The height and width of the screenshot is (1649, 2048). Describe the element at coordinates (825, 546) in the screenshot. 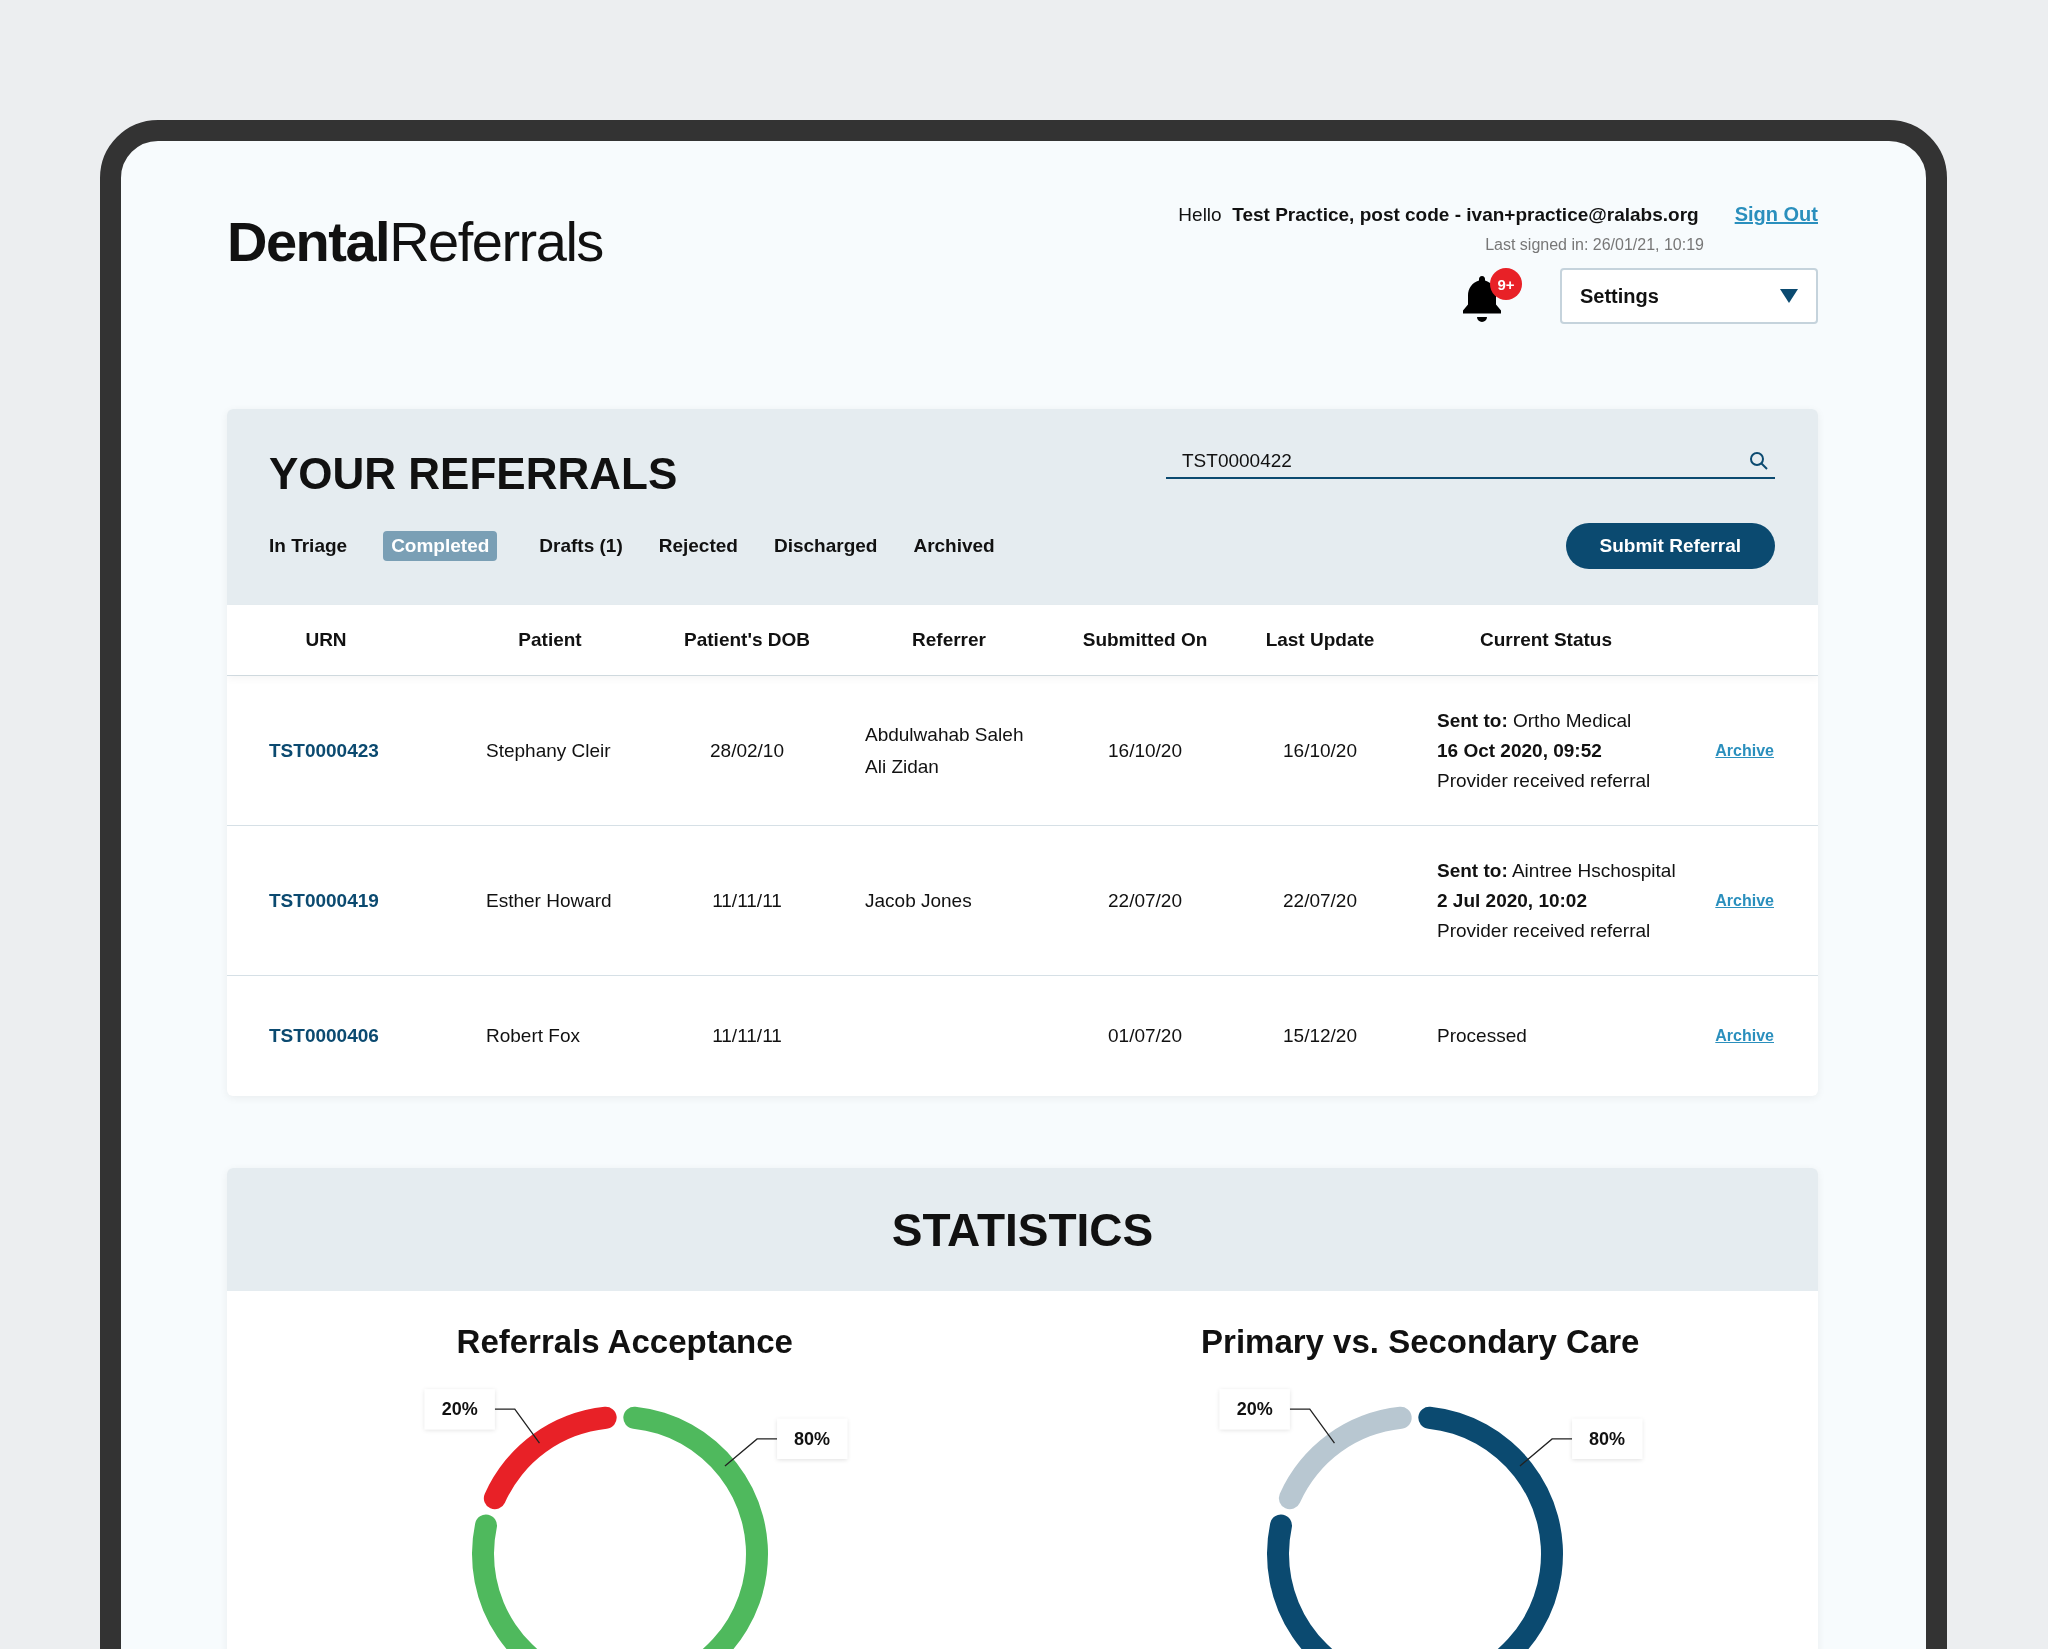

I see `filter-tab: Discharged` at that location.